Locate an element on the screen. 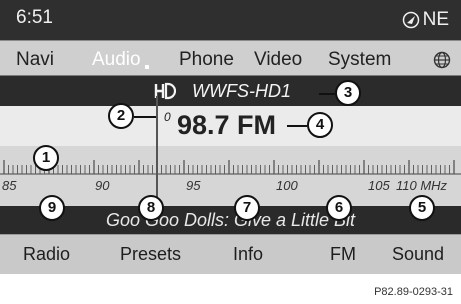  softkey-bar: Radio Presets Info FM Sound is located at coordinates (230, 254).